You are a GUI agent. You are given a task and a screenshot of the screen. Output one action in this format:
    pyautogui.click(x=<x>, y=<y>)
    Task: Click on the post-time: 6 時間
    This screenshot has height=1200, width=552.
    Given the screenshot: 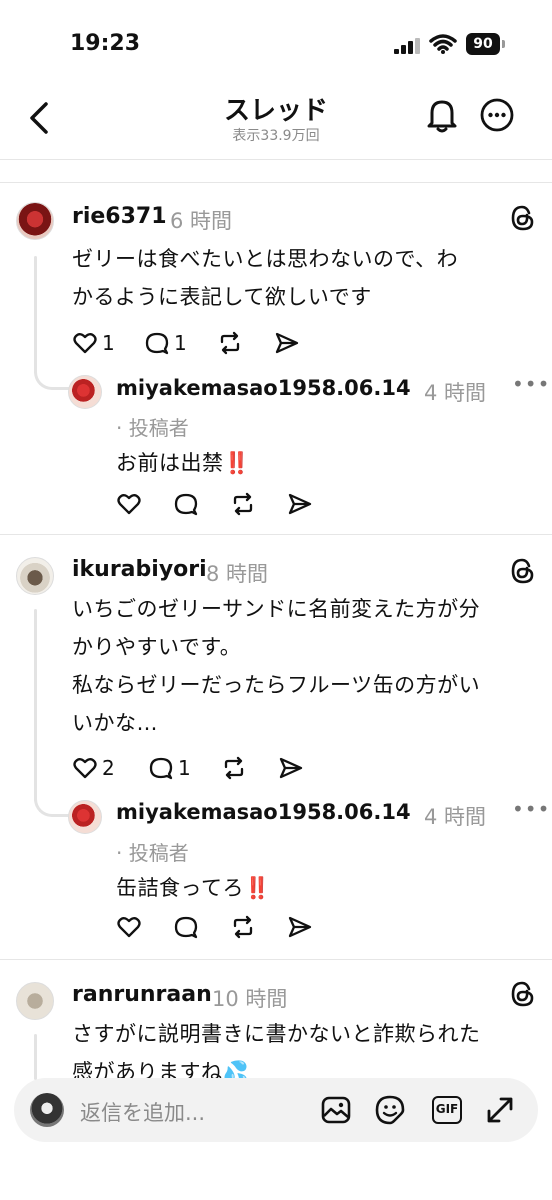 What is the action you would take?
    pyautogui.click(x=201, y=221)
    